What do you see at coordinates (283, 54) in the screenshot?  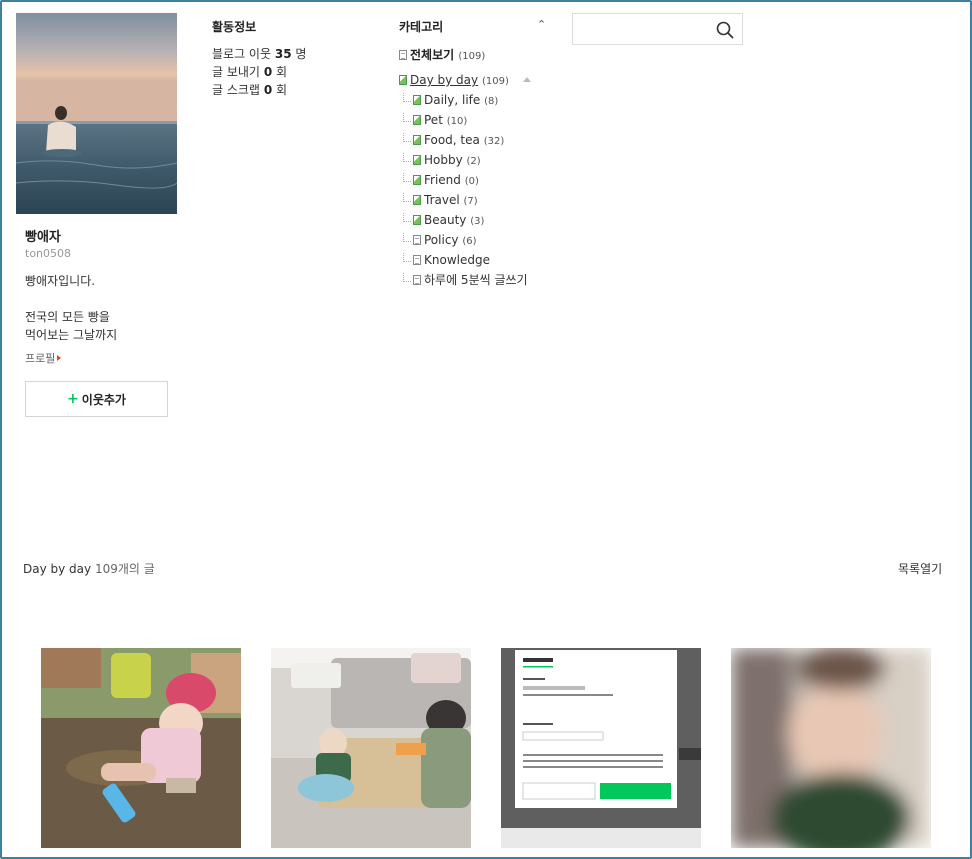 I see `activity-neighbors-count: 35` at bounding box center [283, 54].